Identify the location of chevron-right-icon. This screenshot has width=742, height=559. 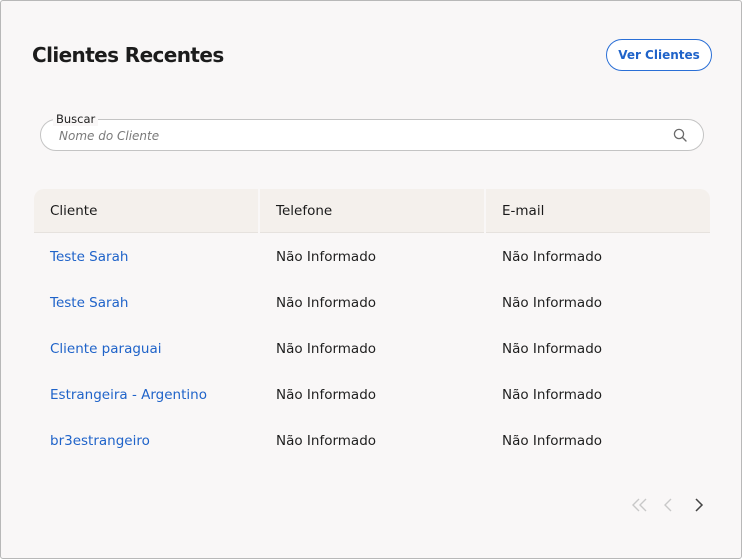
(699, 505).